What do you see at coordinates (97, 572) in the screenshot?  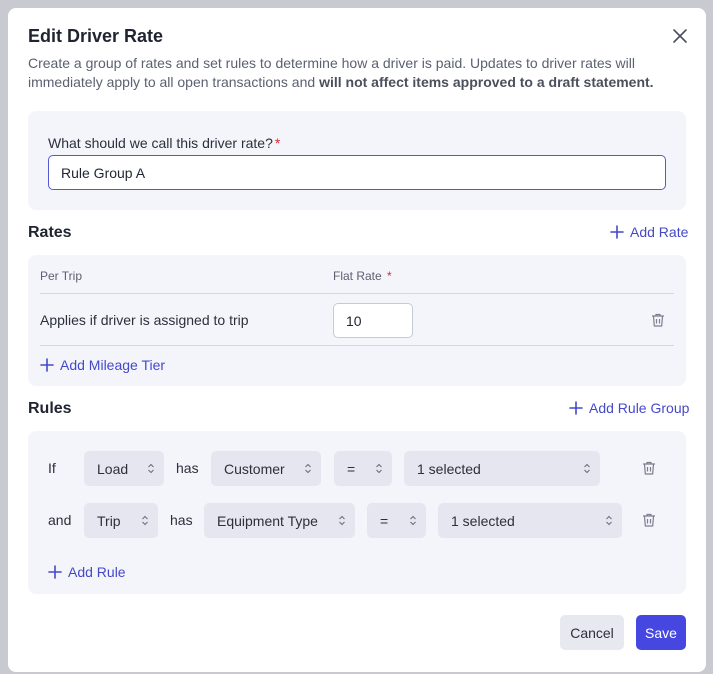 I see `add-rule-label: Add Rule` at bounding box center [97, 572].